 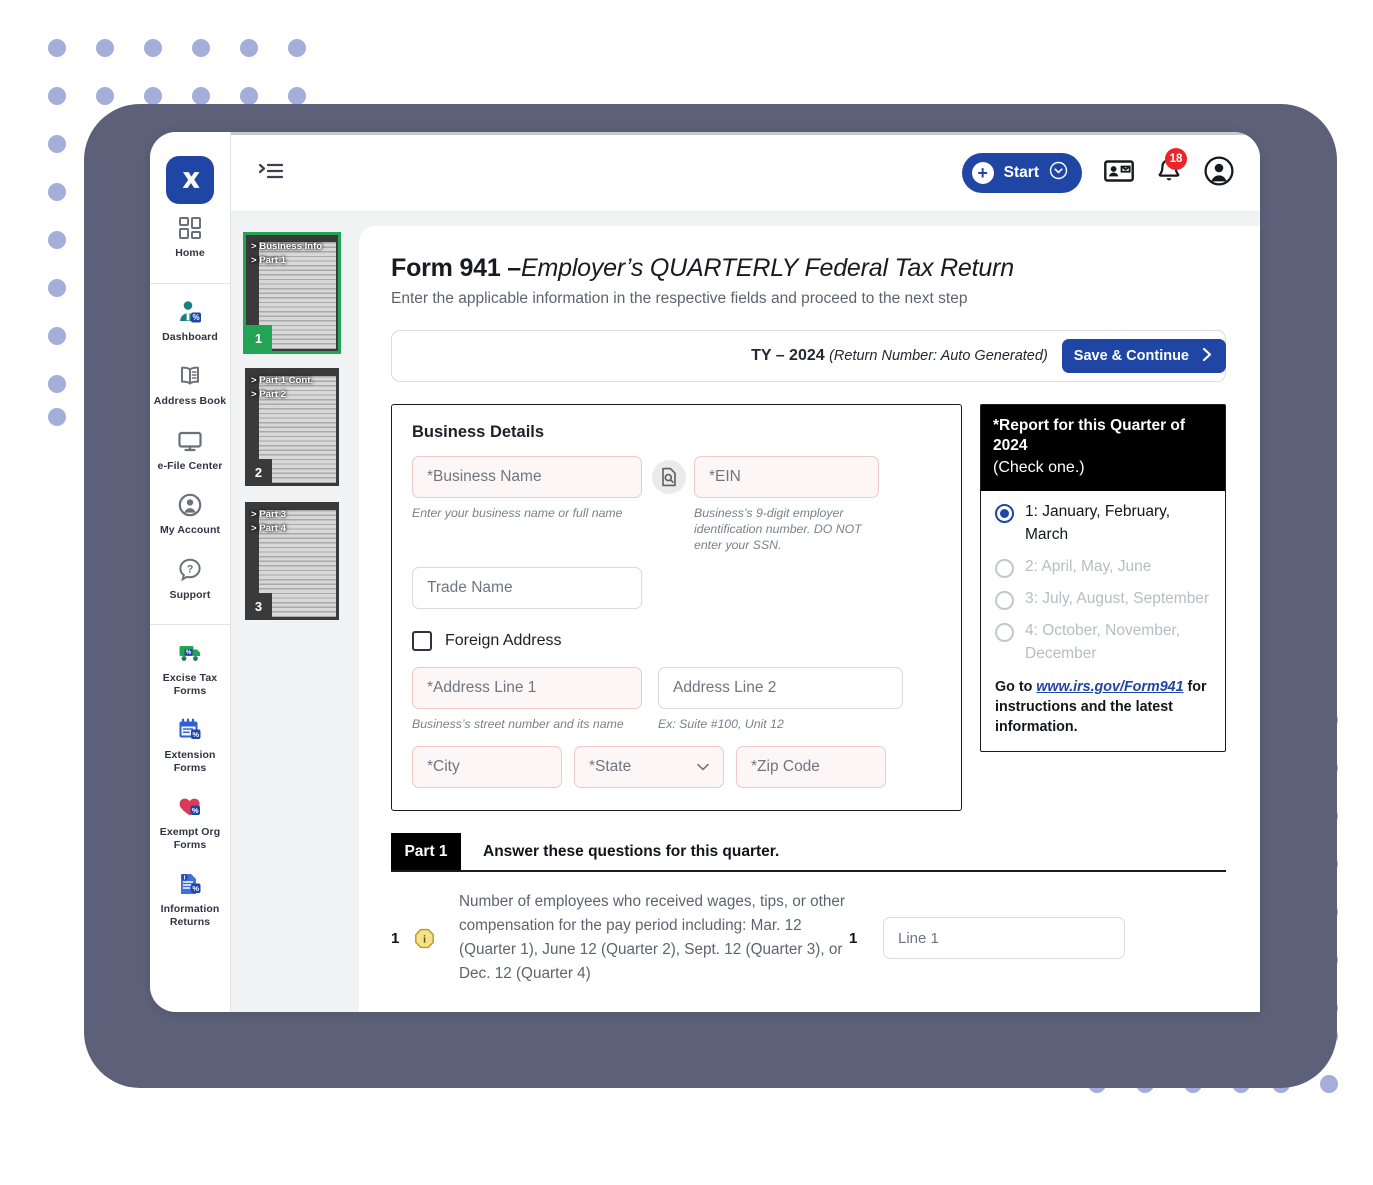 I want to click on quarter-option-3: 3: July, August, September, so click(x=1103, y=598).